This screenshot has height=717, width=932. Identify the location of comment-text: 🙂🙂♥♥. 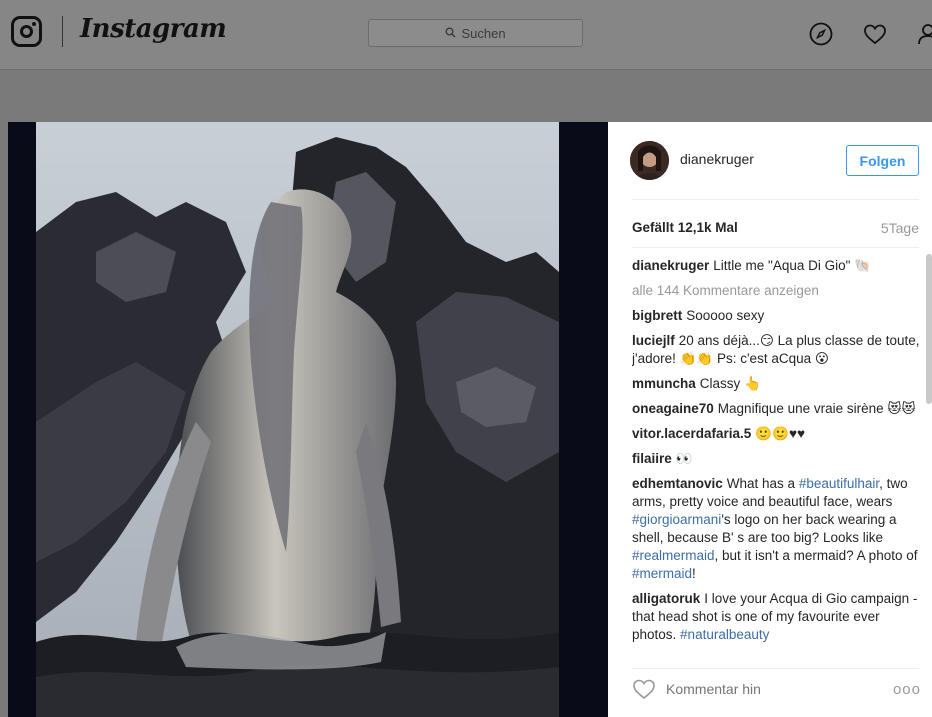
(780, 433).